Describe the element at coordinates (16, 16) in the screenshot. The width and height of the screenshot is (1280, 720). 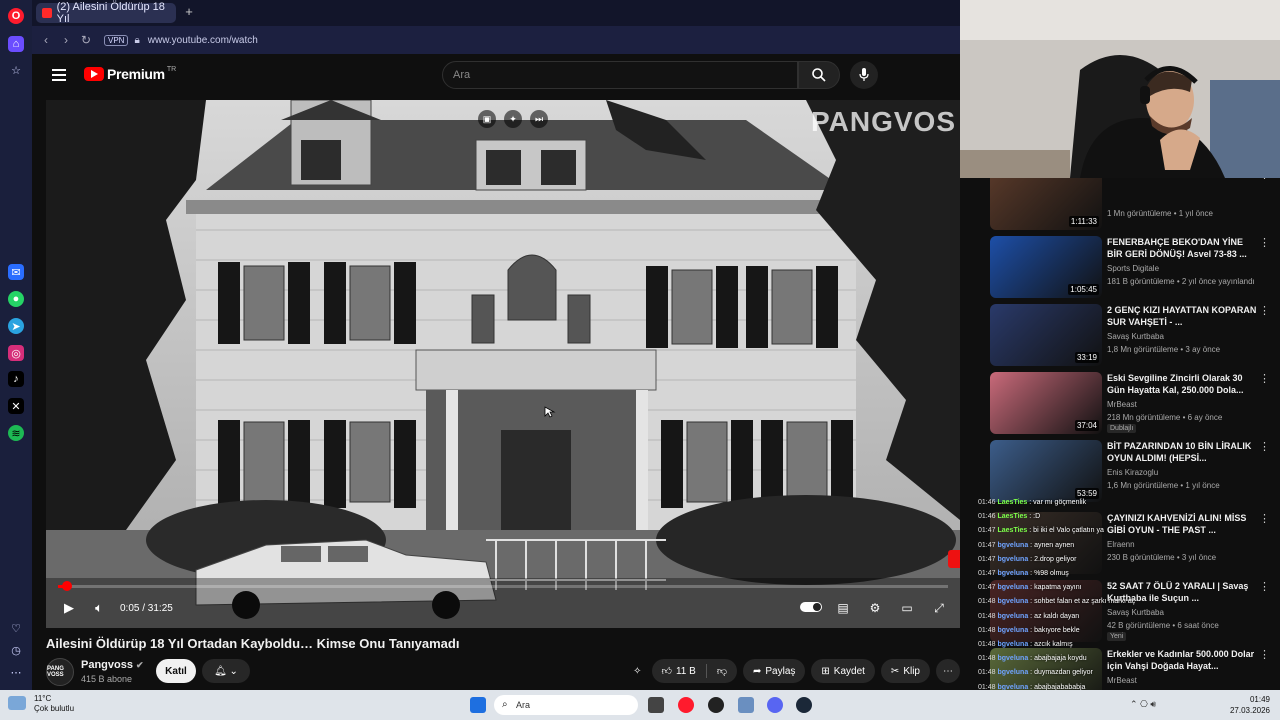
I see `opera-logo-icon: O` at that location.